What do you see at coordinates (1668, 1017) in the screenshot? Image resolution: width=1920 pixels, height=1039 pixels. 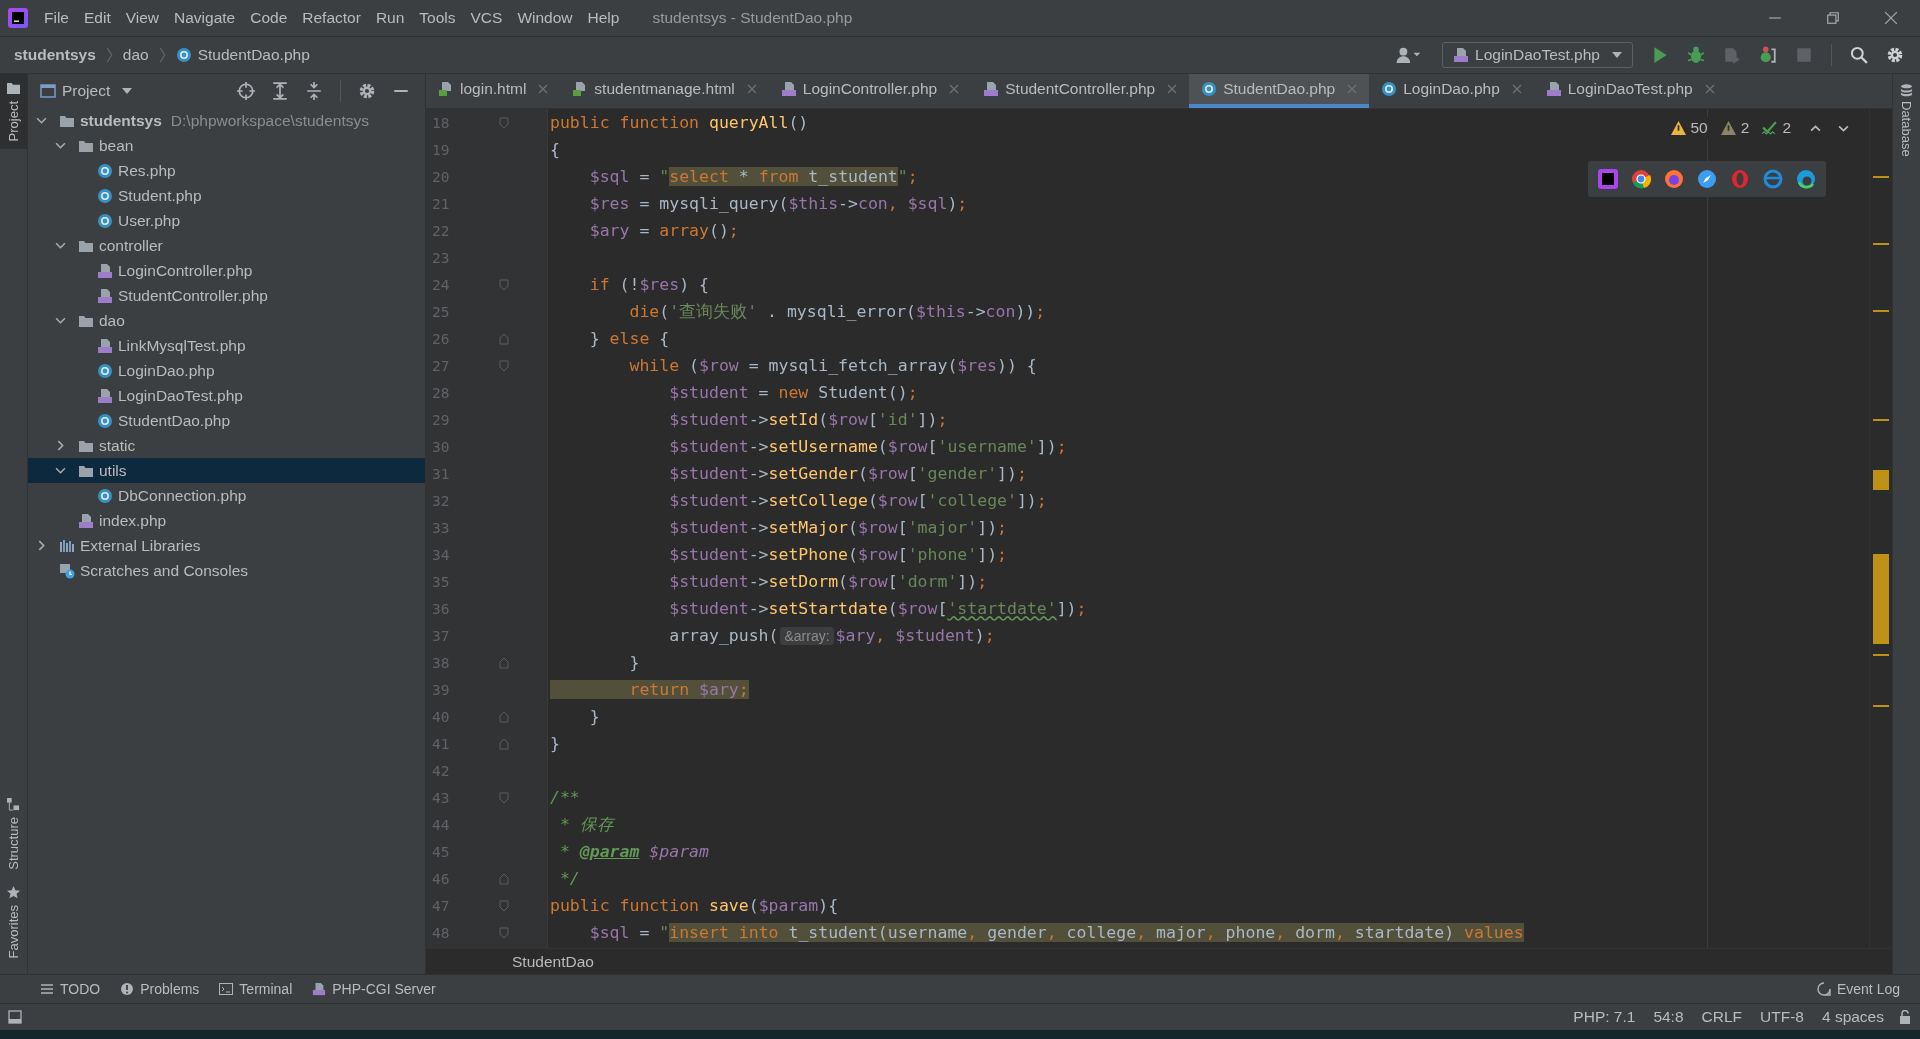 I see `status-item: 54:8` at bounding box center [1668, 1017].